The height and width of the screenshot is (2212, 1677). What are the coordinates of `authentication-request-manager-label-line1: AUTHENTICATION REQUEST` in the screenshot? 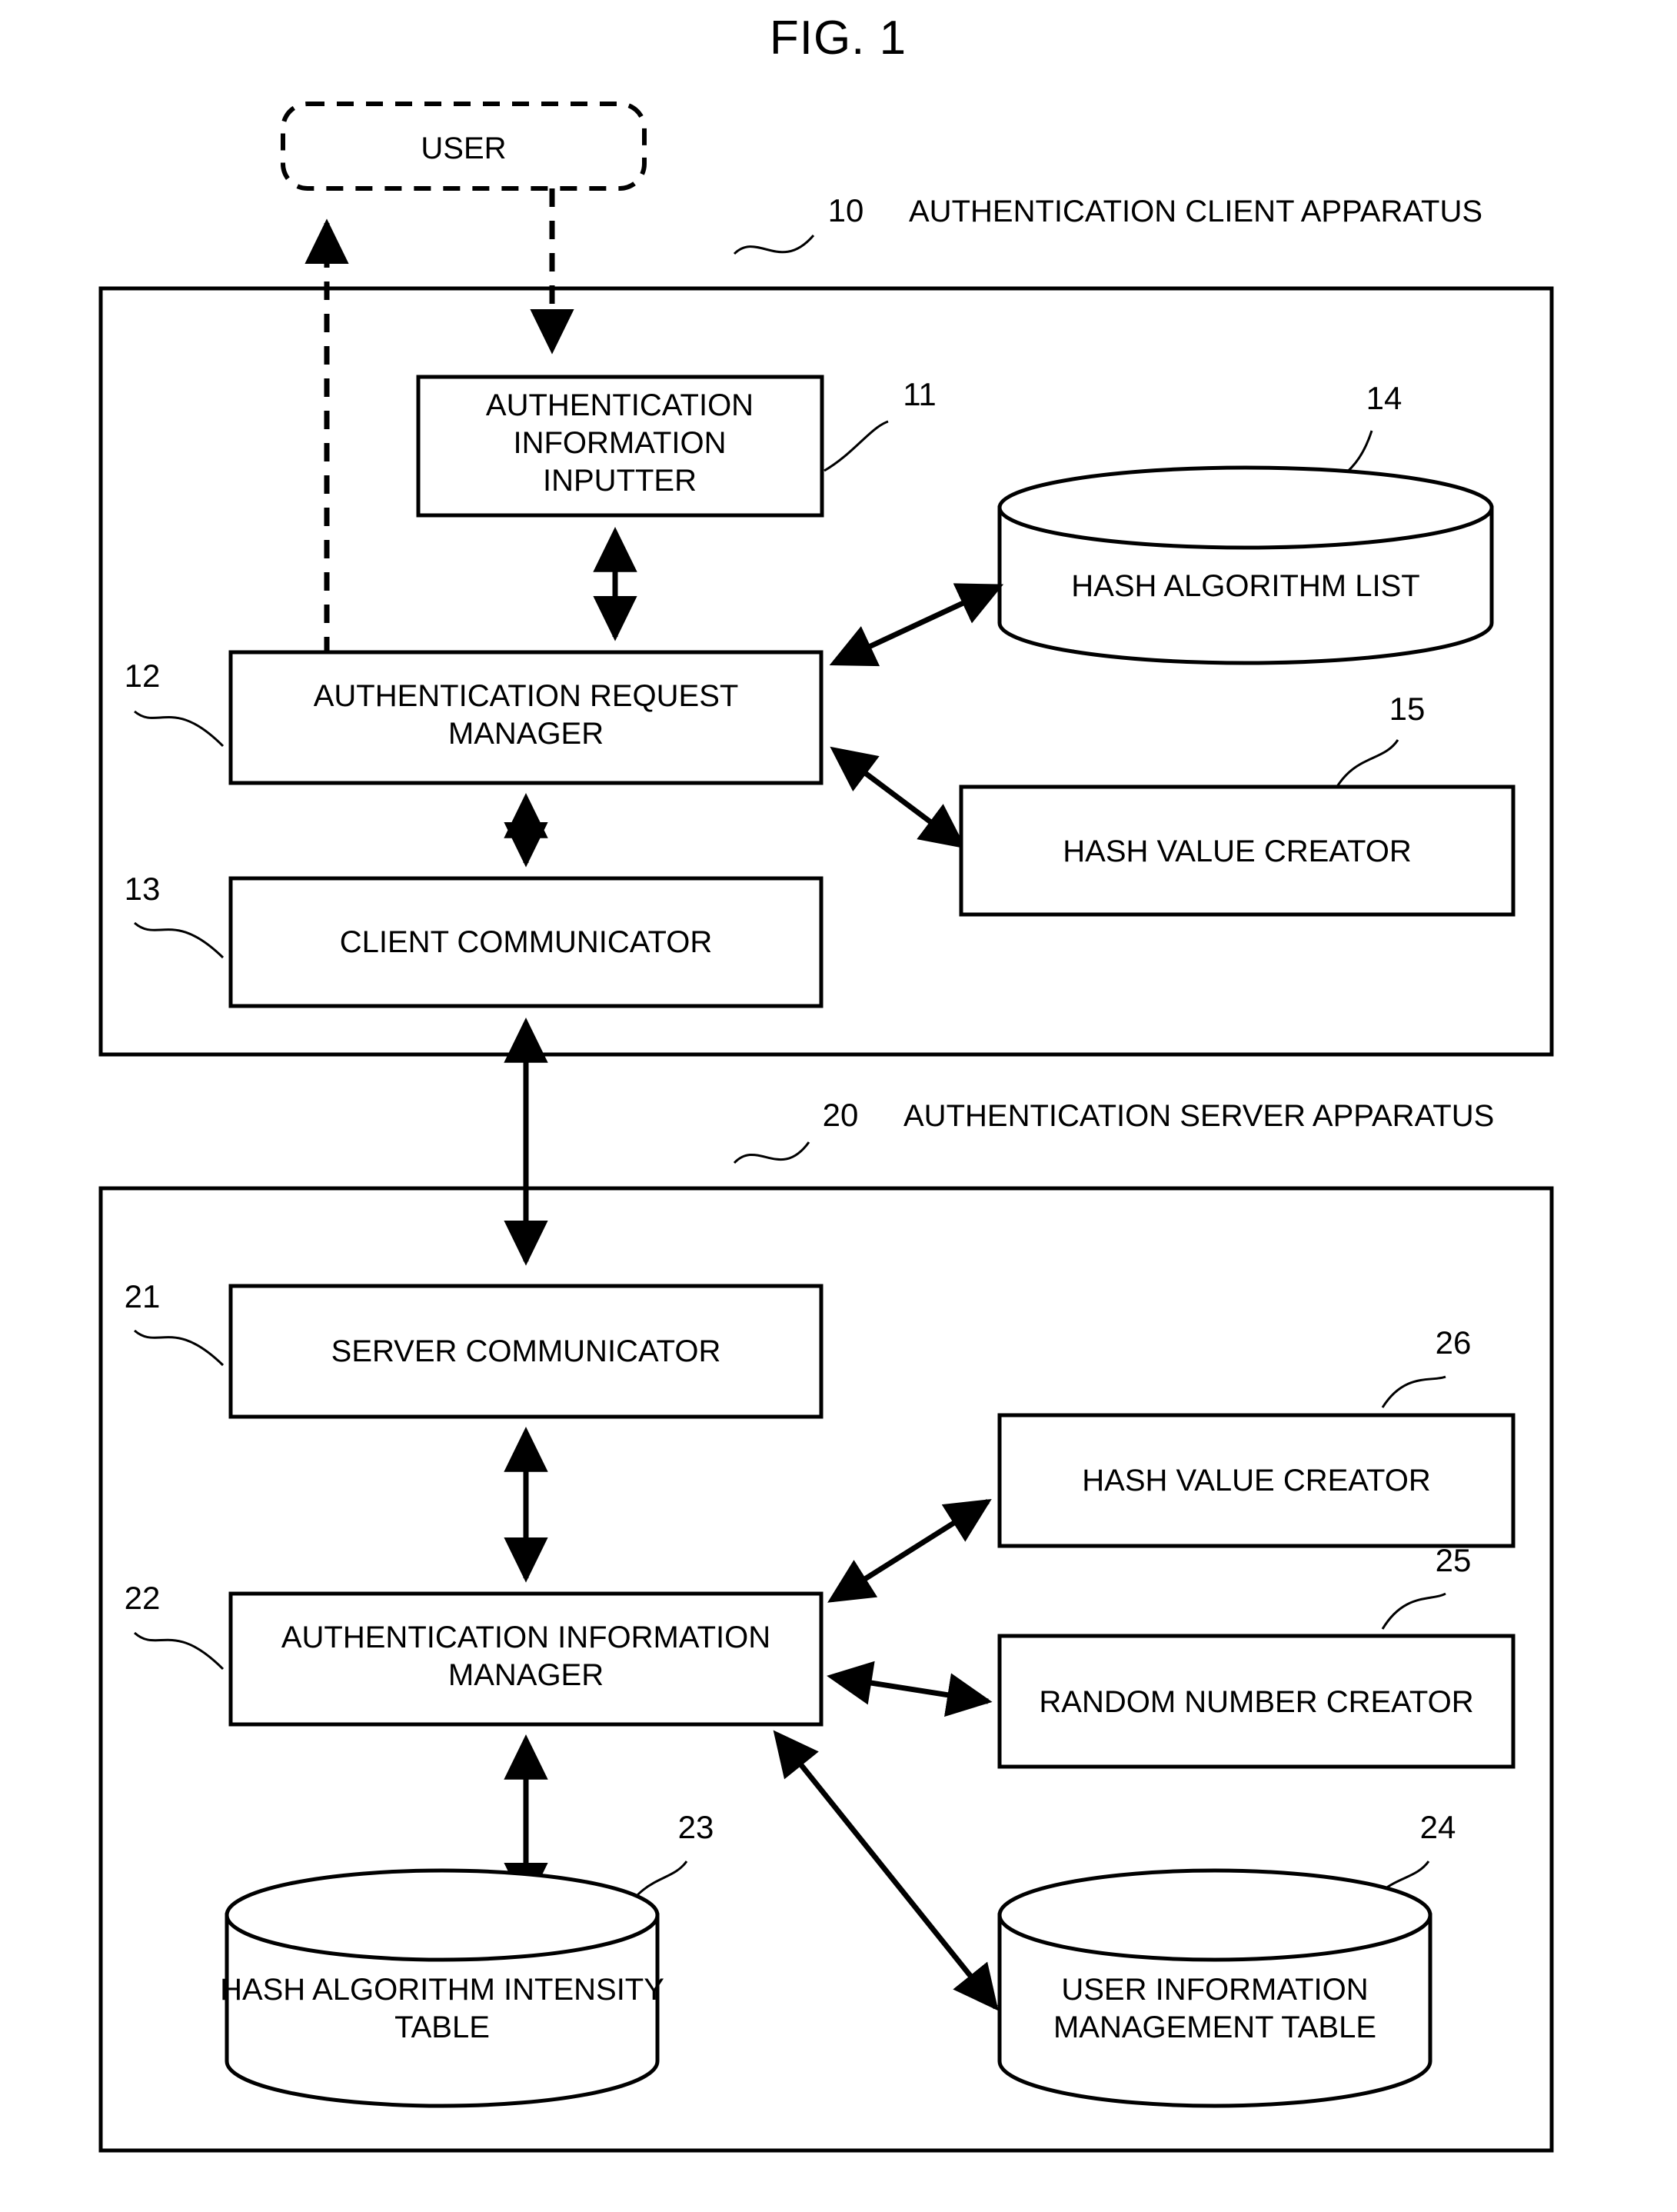 It's located at (526, 696).